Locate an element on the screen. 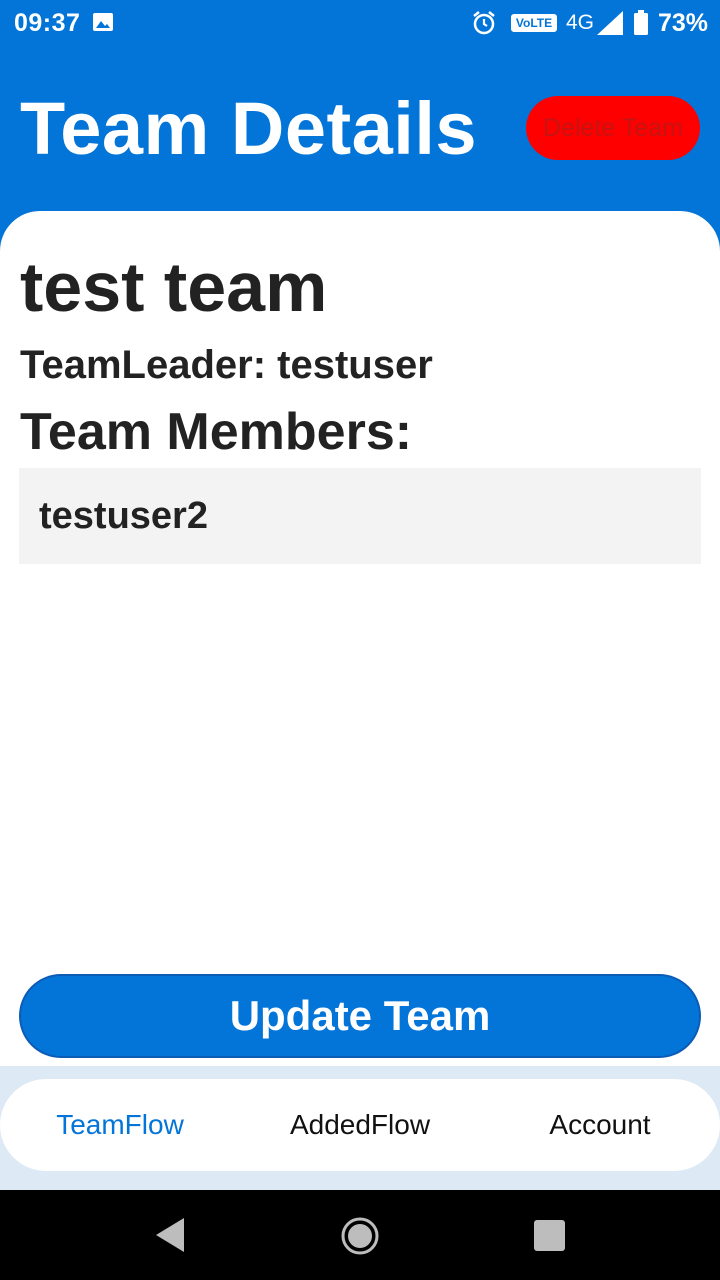  network-type: 4G is located at coordinates (580, 22).